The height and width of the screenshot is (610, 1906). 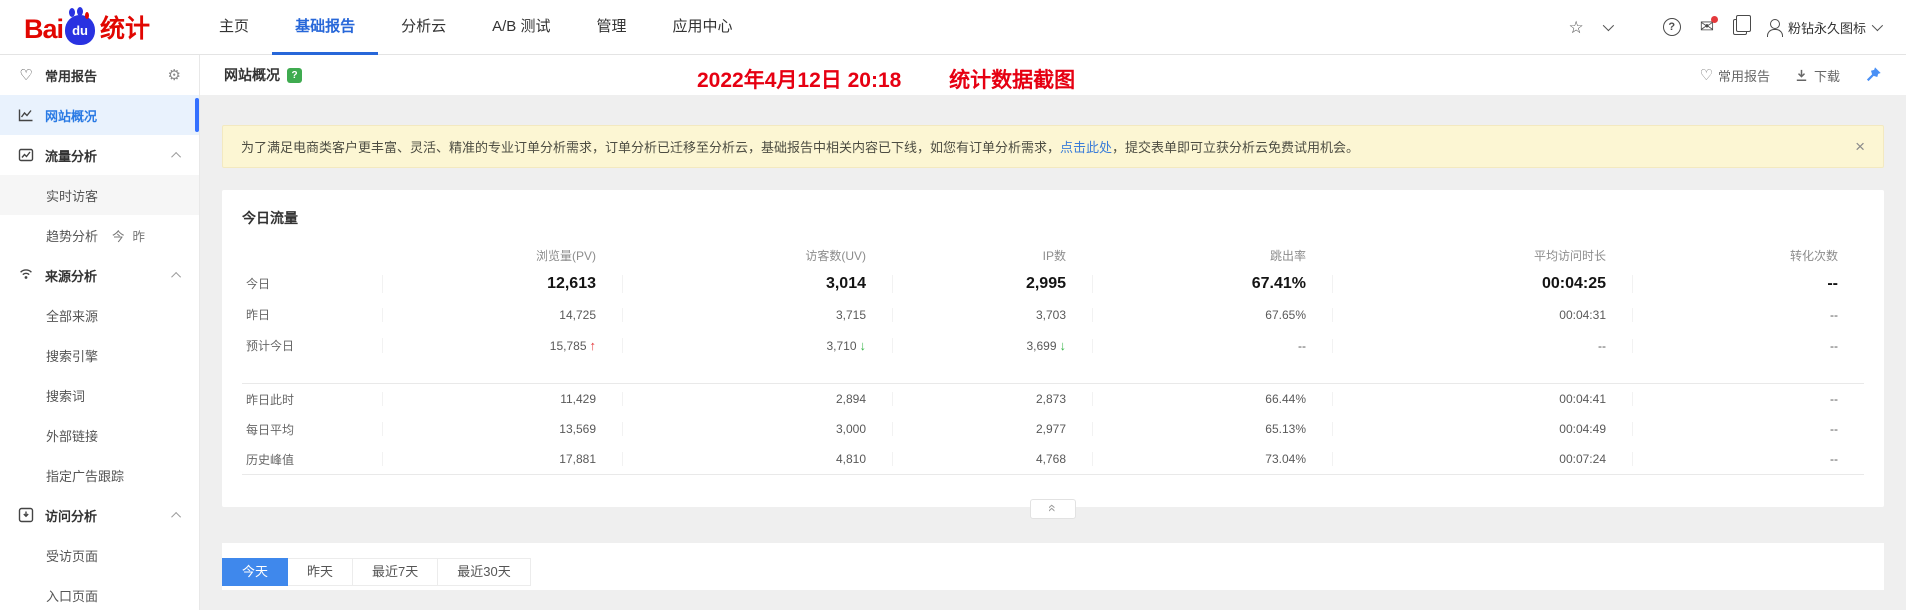 I want to click on row-label: 今日, so click(x=258, y=284).